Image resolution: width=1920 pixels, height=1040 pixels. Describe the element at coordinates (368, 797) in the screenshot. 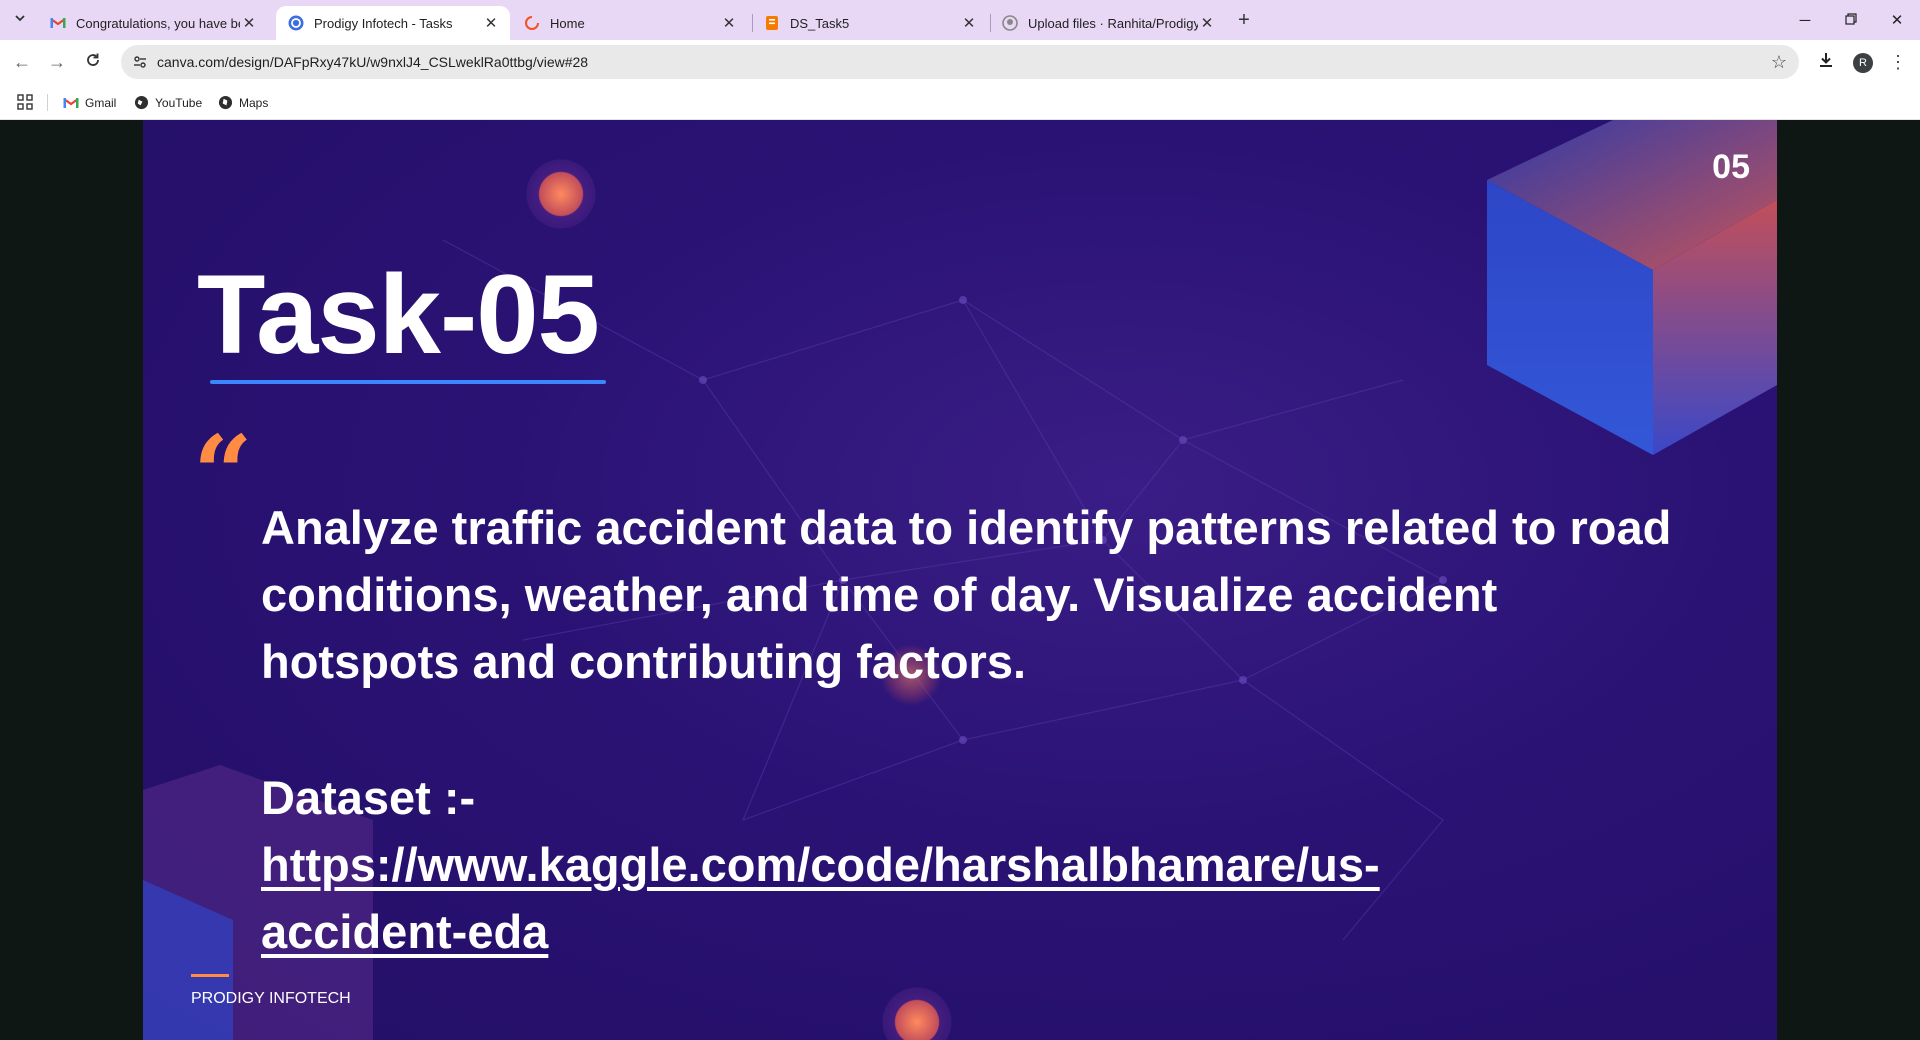

I see `dataset-label: Dataset :-` at that location.